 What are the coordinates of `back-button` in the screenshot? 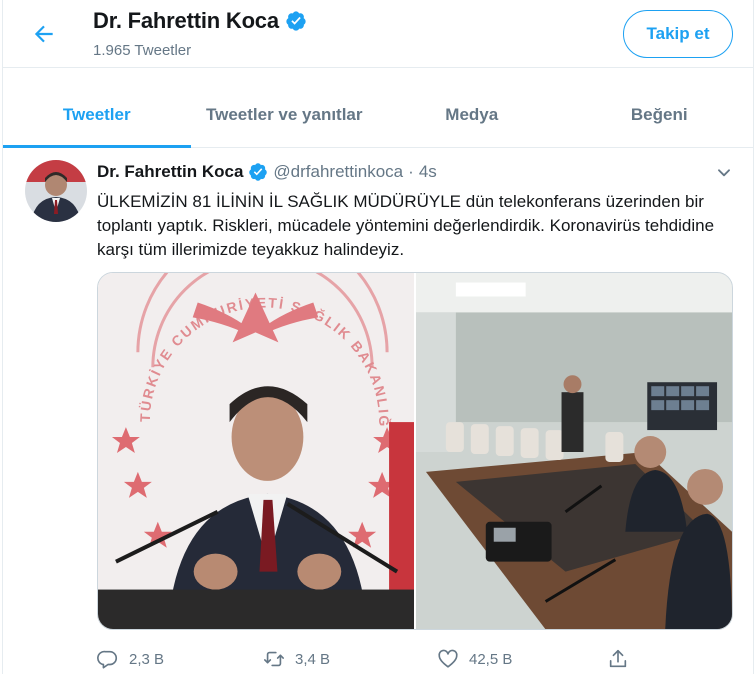 It's located at (44, 34).